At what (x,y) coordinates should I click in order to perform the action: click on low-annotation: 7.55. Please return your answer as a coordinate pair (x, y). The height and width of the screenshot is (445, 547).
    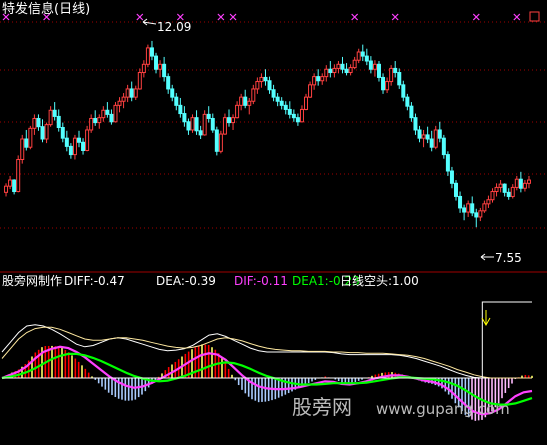
    Looking at the image, I should click on (501, 258).